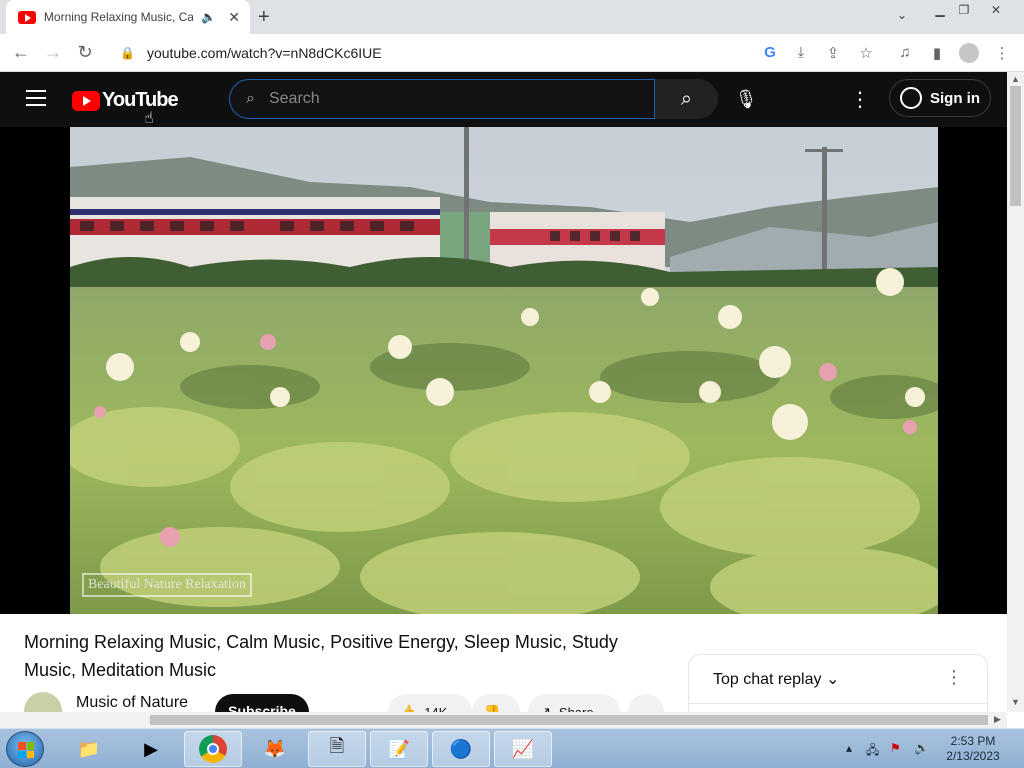 The height and width of the screenshot is (768, 1024). Describe the element at coordinates (838, 703) in the screenshot. I see `chat-divider` at that location.